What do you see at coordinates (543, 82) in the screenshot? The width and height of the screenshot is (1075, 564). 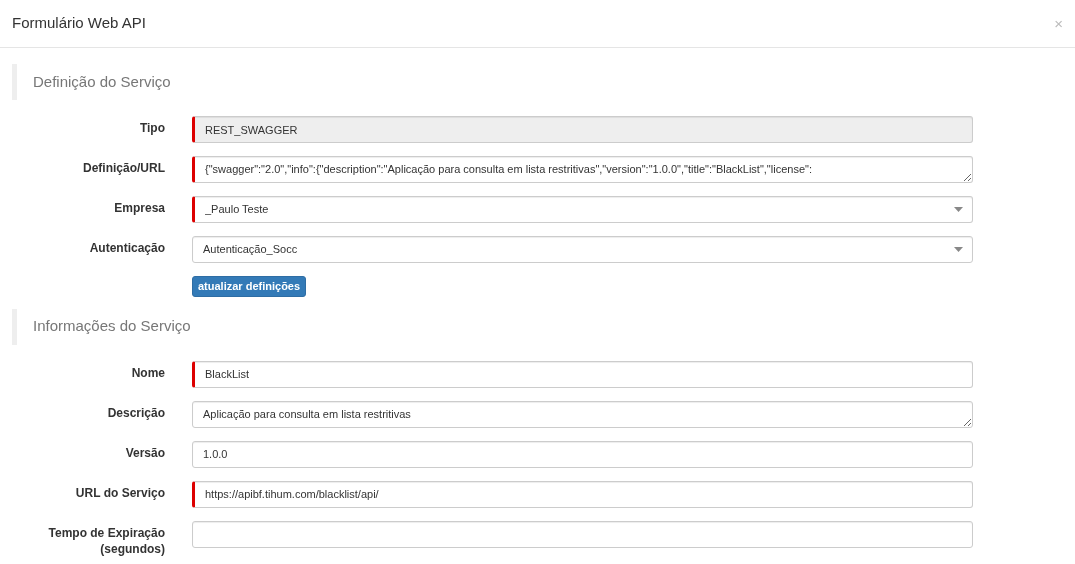 I see `section-heading: Definição do Serviço` at bounding box center [543, 82].